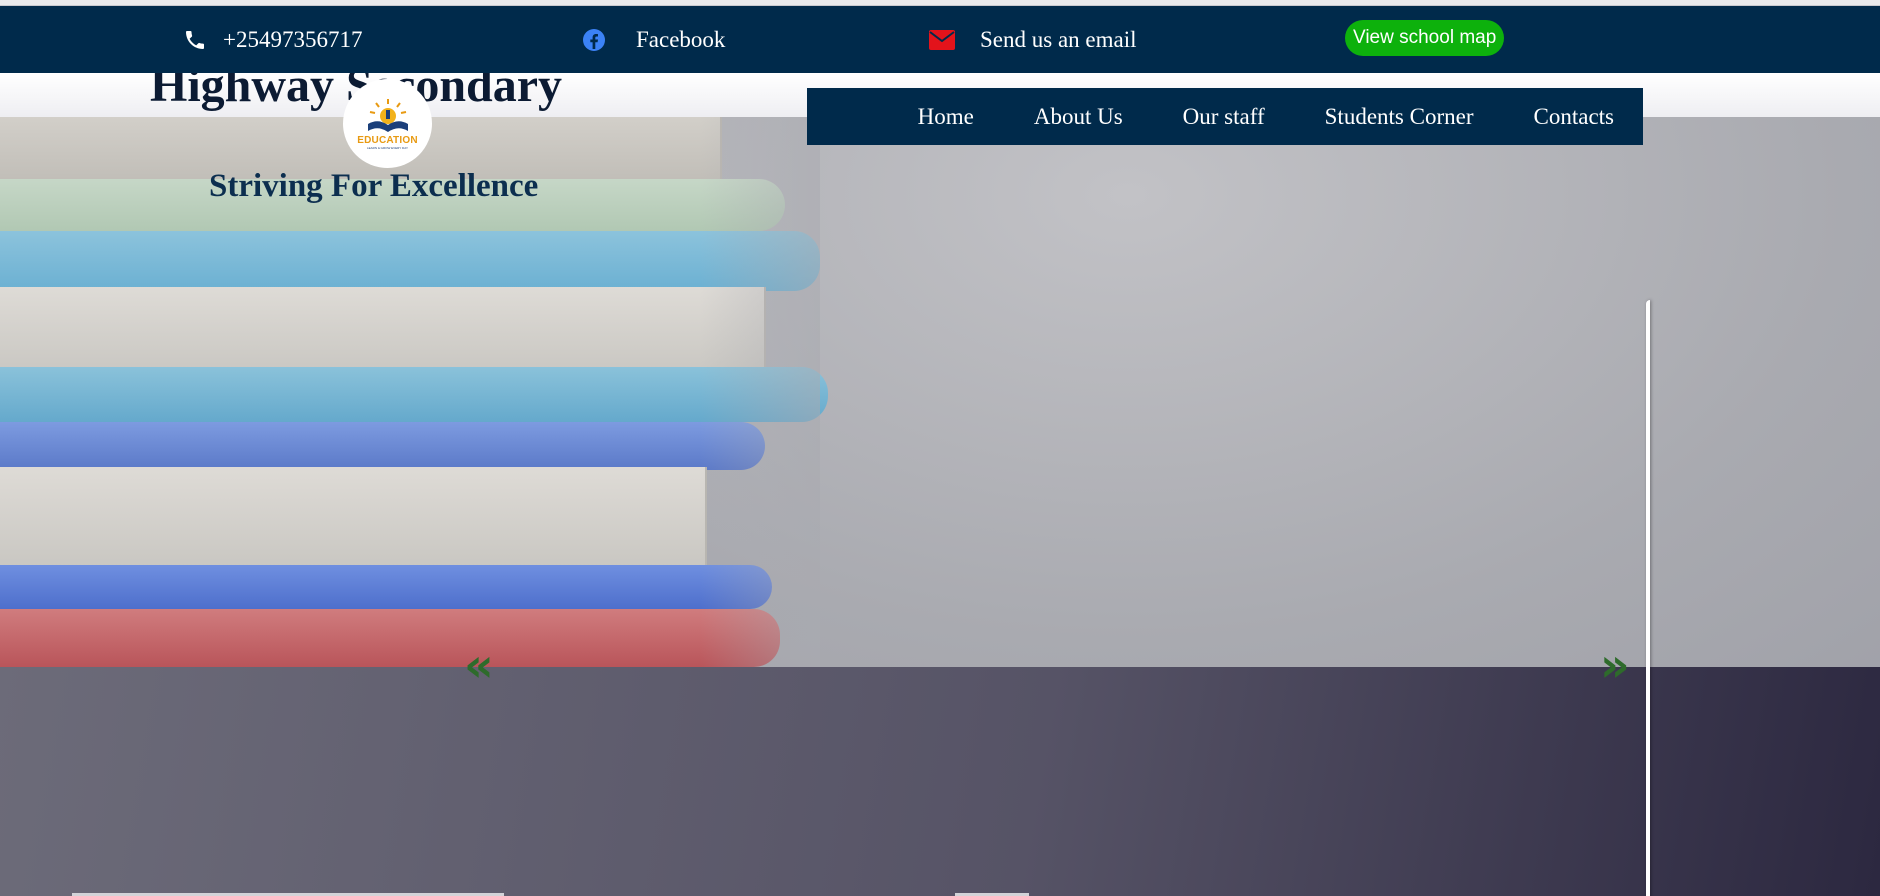  I want to click on envelope-icon, so click(942, 39).